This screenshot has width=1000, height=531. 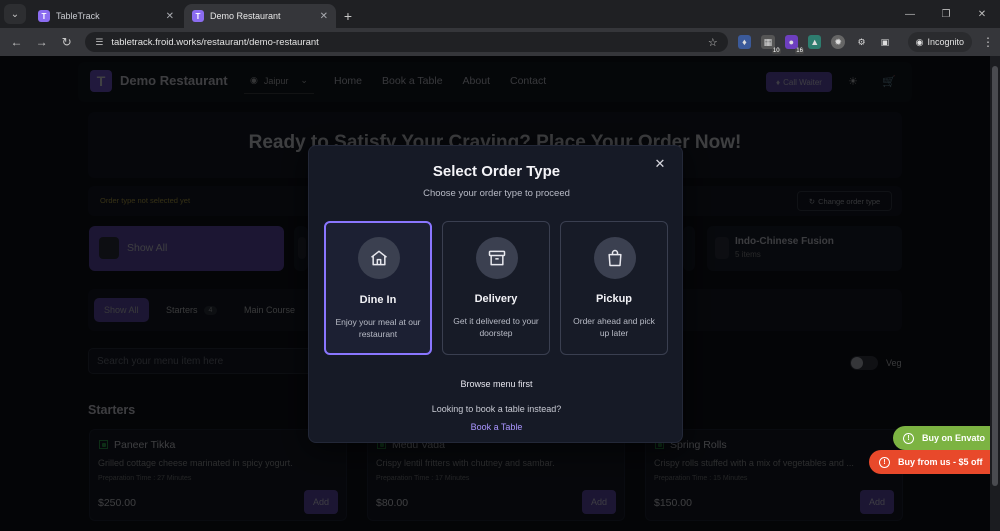 I want to click on scrollbar-thumb, so click(x=995, y=276).